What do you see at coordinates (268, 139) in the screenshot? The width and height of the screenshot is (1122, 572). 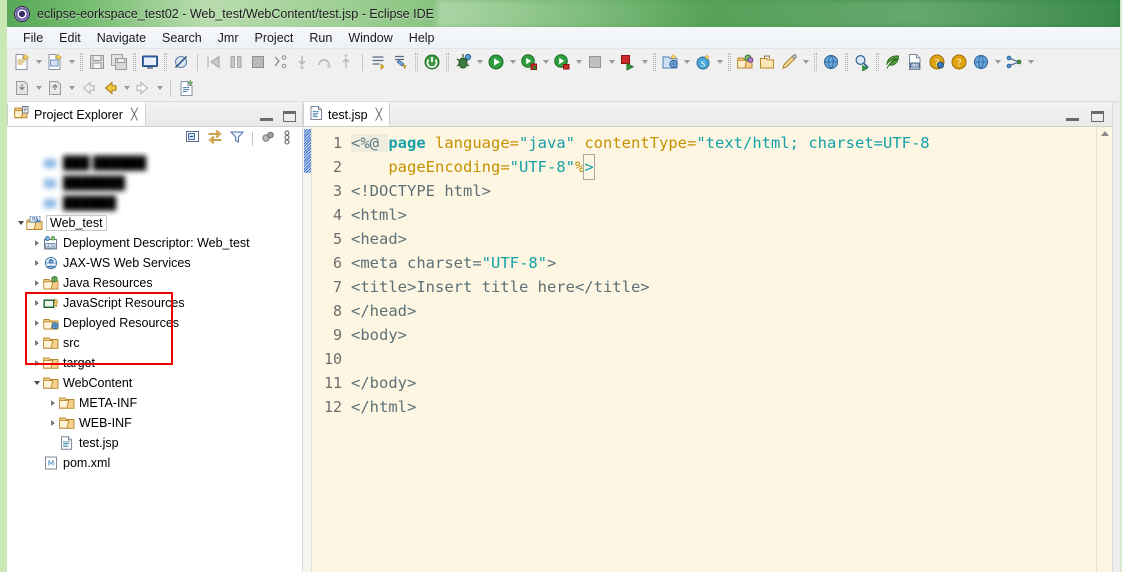 I see `focus-on-active-task-icon` at bounding box center [268, 139].